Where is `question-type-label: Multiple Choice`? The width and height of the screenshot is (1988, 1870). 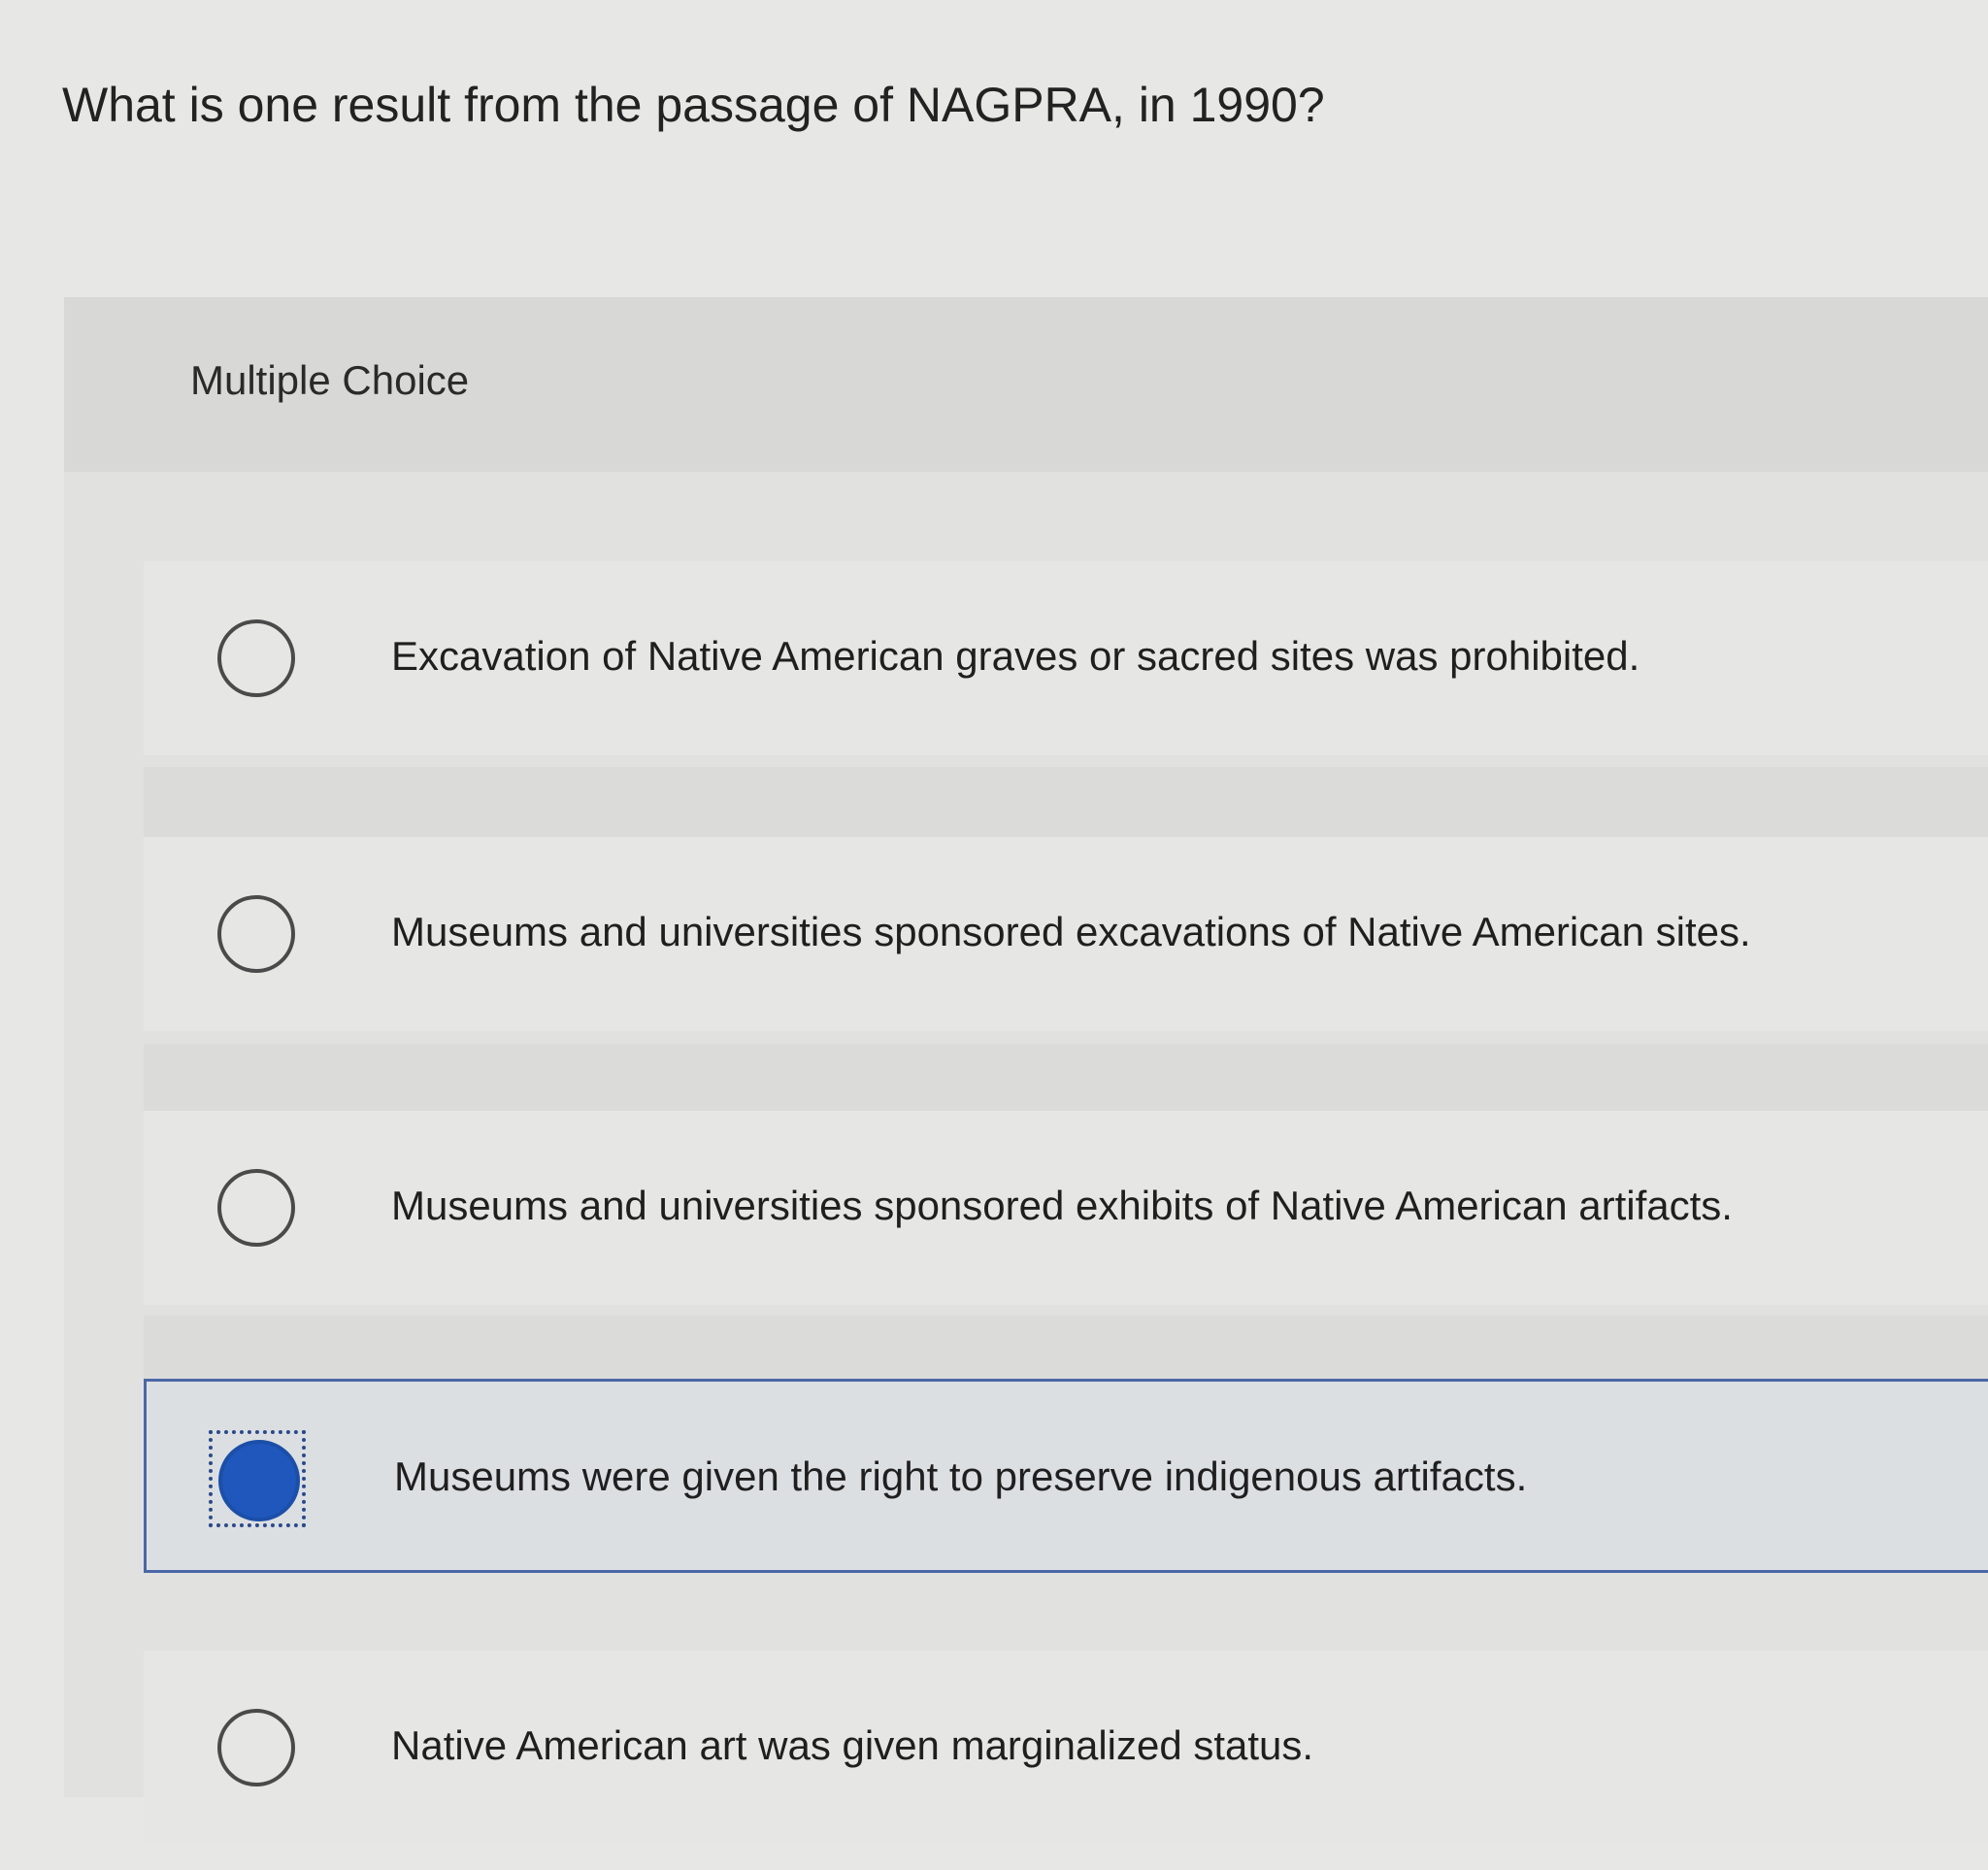 question-type-label: Multiple Choice is located at coordinates (330, 380).